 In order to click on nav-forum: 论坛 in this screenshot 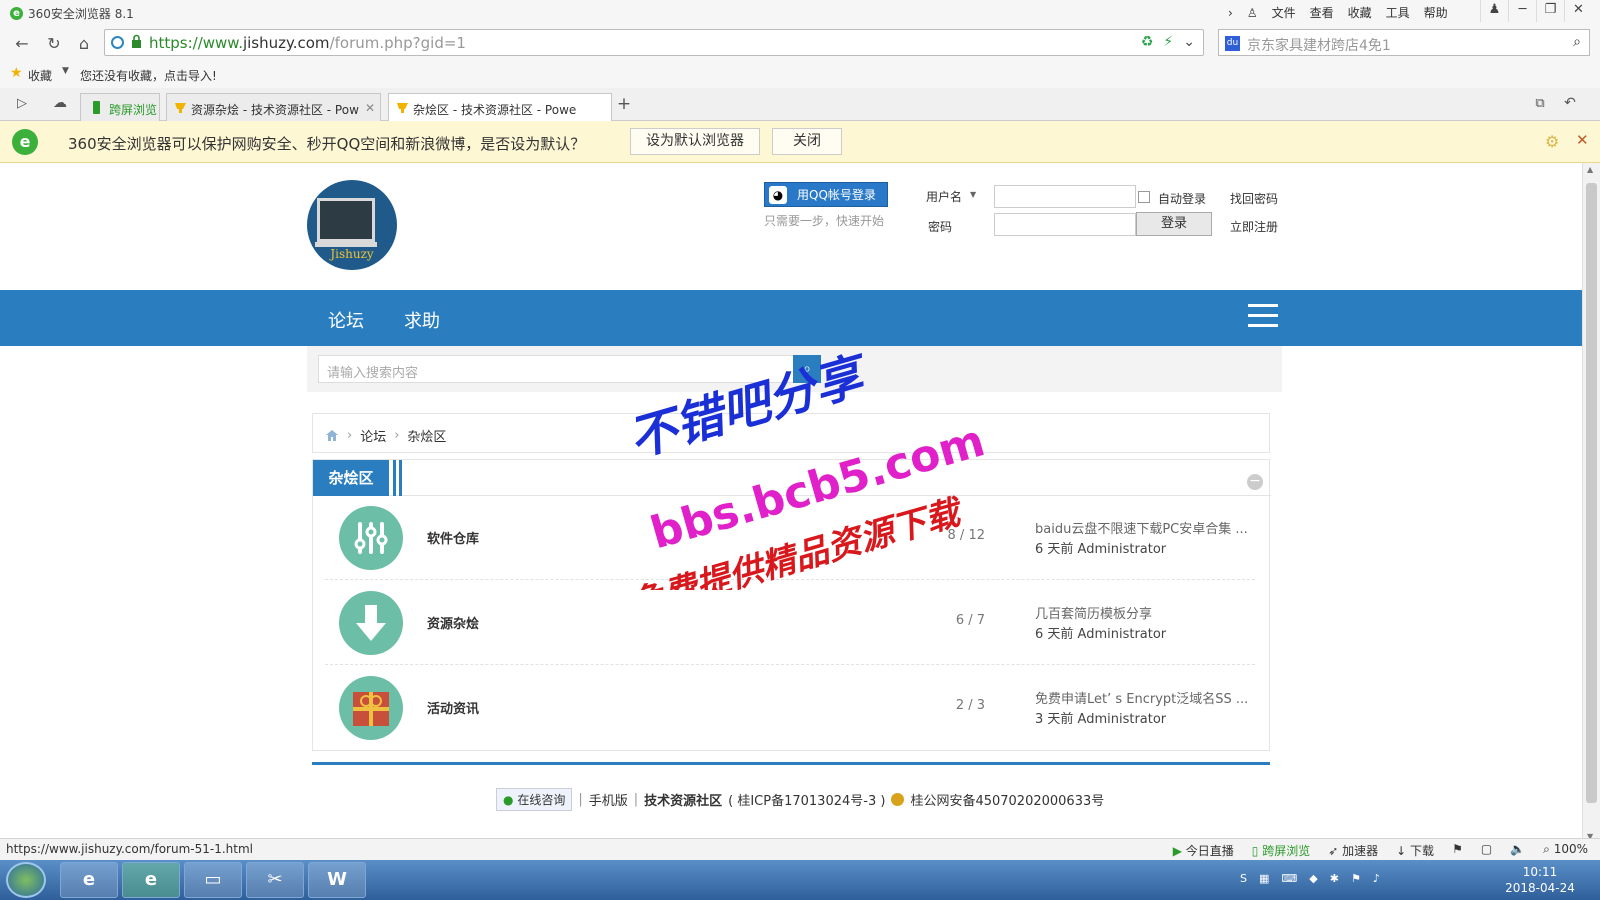, I will do `click(346, 320)`.